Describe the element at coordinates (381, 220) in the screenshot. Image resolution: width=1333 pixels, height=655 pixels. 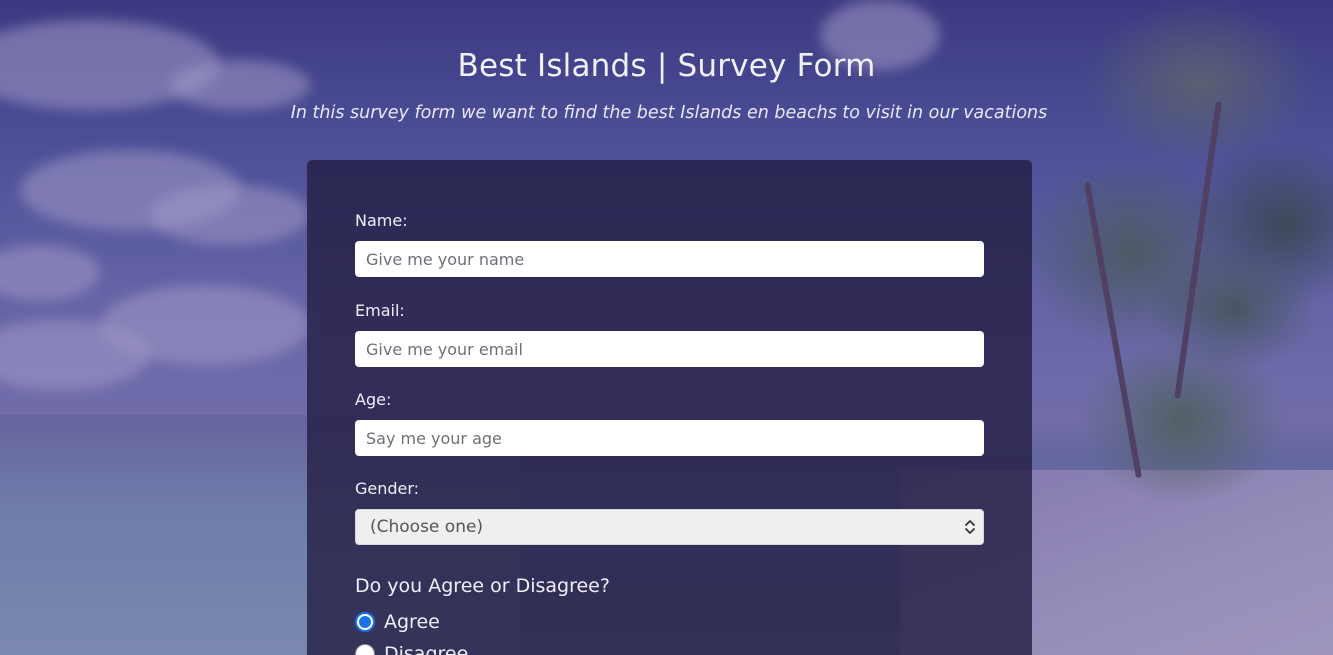
I see `name-label: Name:` at that location.